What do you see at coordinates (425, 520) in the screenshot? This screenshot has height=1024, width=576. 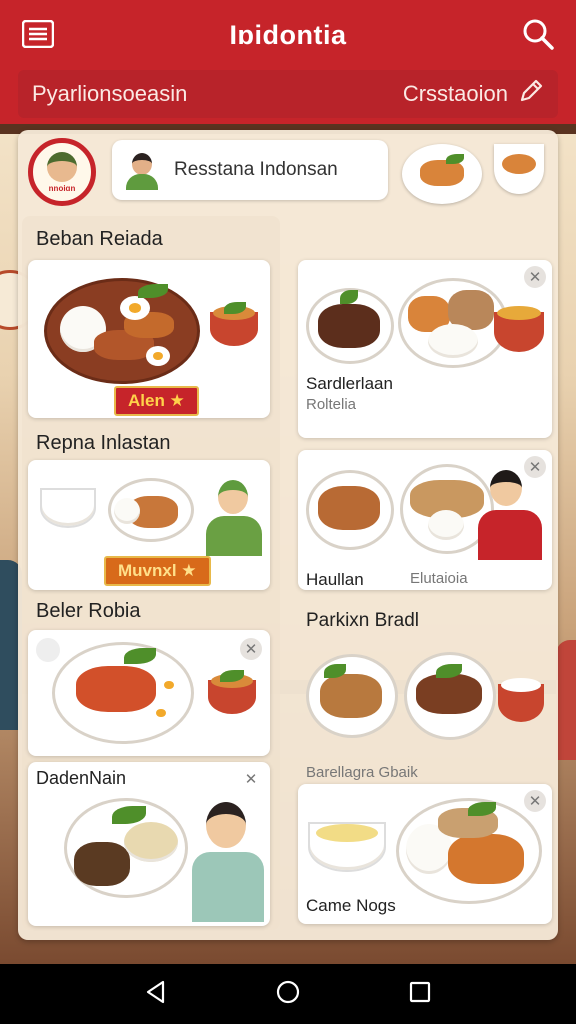 I see `dish-card: ✕ Haullan Elutaioia` at bounding box center [425, 520].